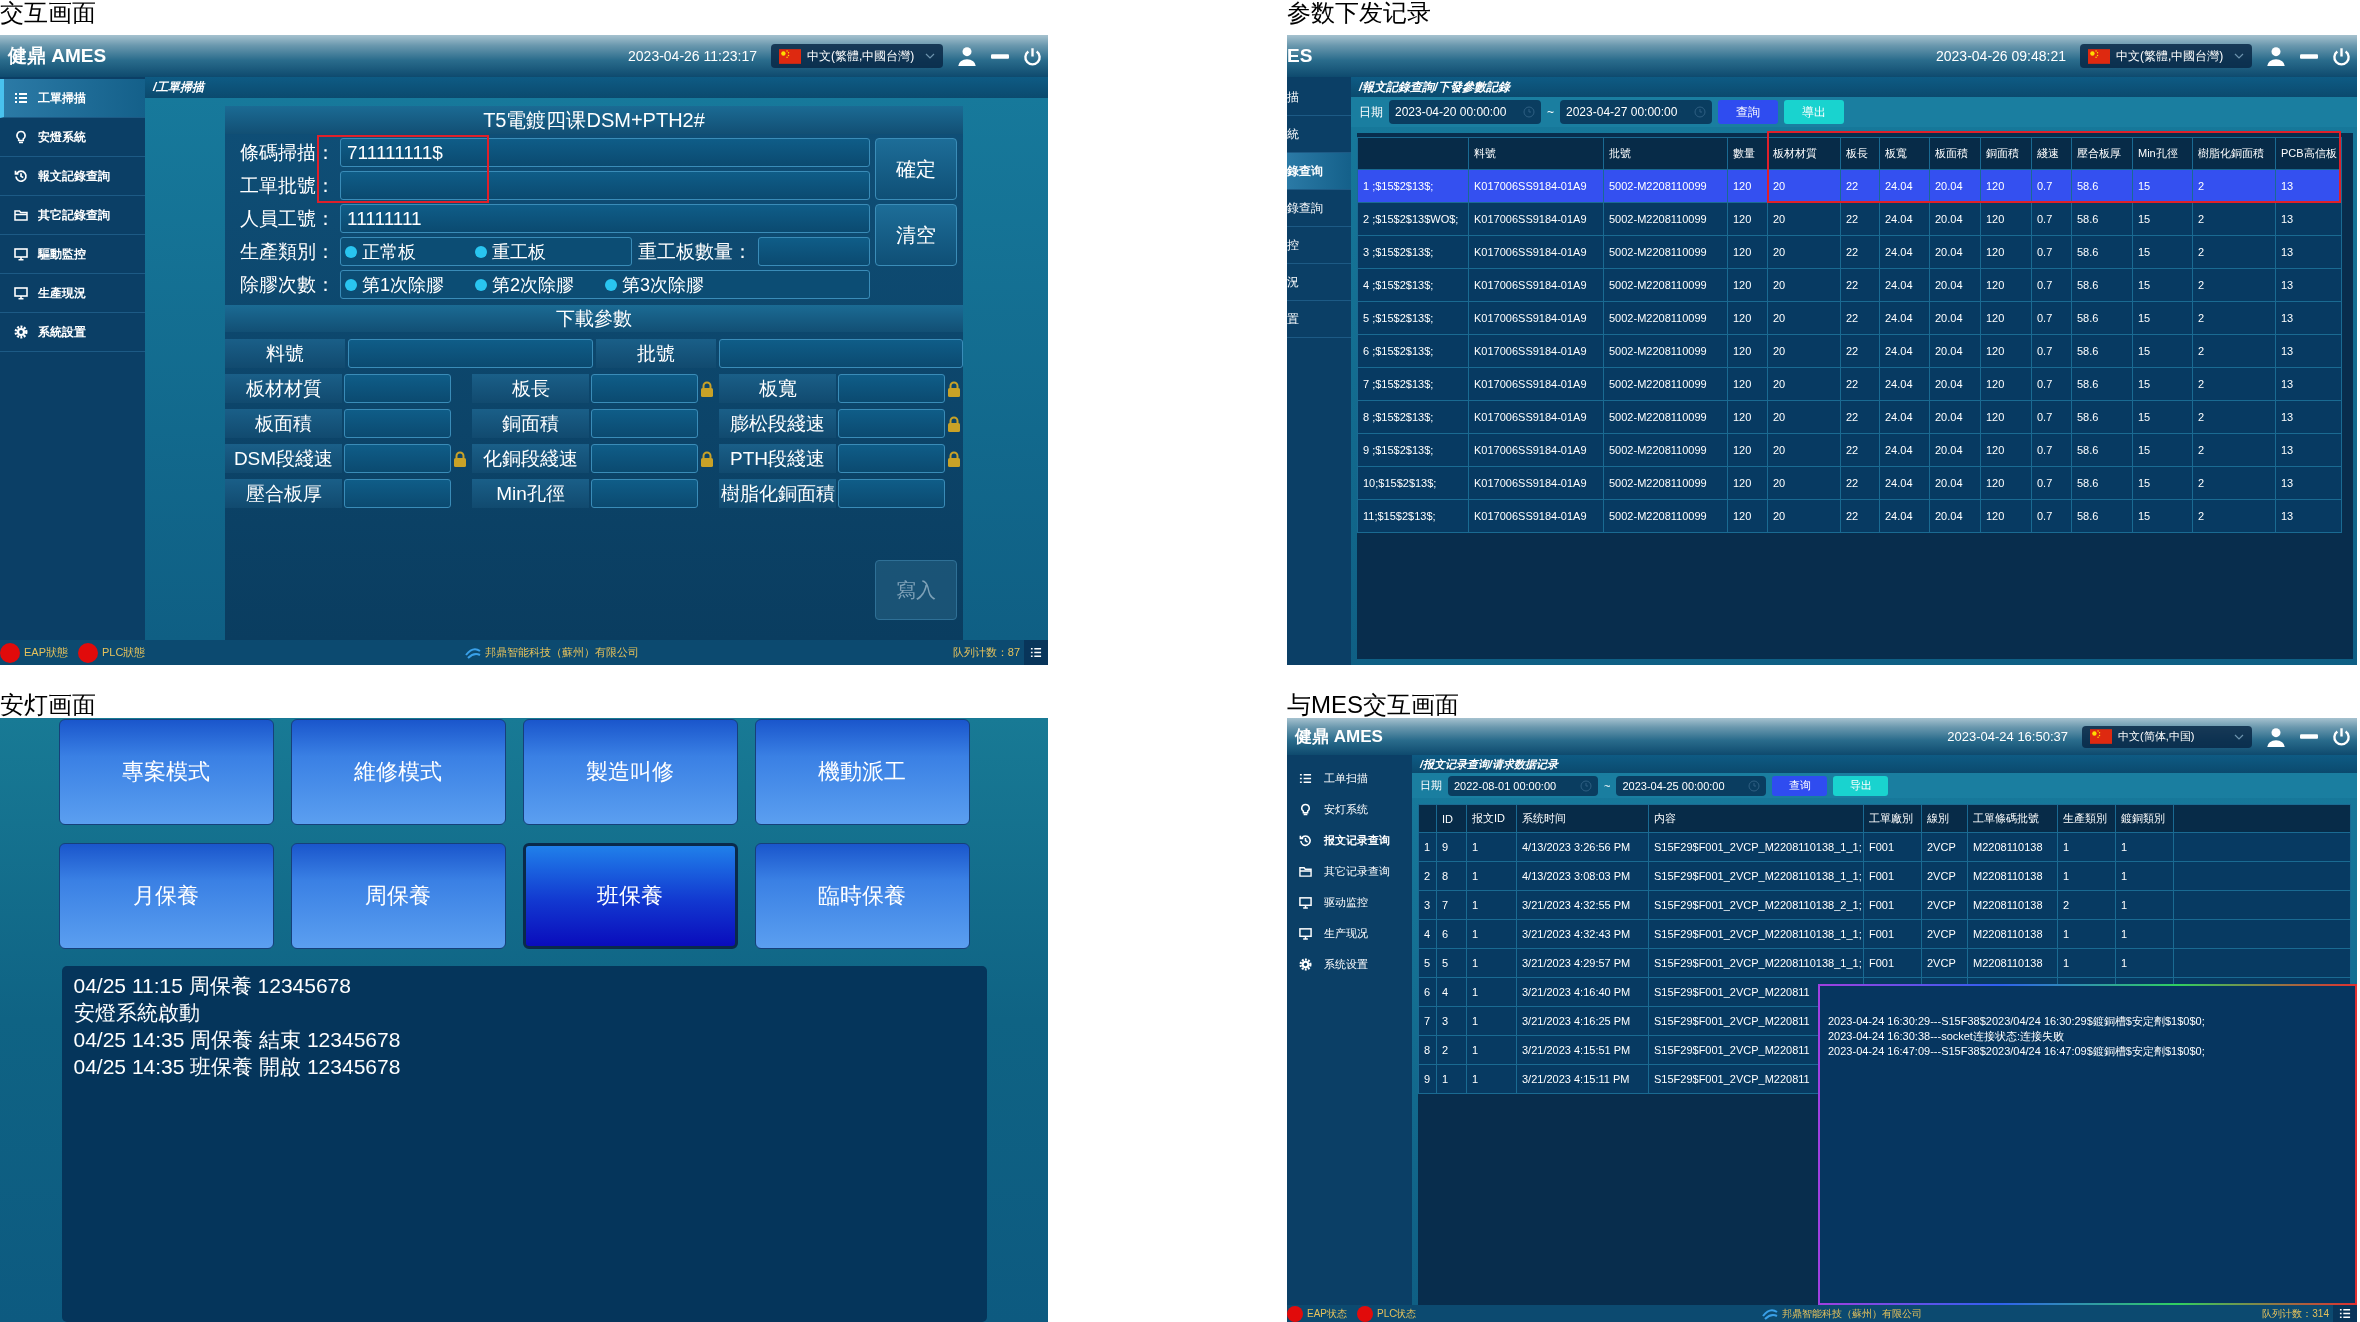 The image size is (2360, 1322). I want to click on table-row: 3 7 1 3/21/2023 4:32:55 PM S15F29$F001_2VCP_M2208110138_2_1; F001 2VCP M2208110138 2 1, so click(1884, 905).